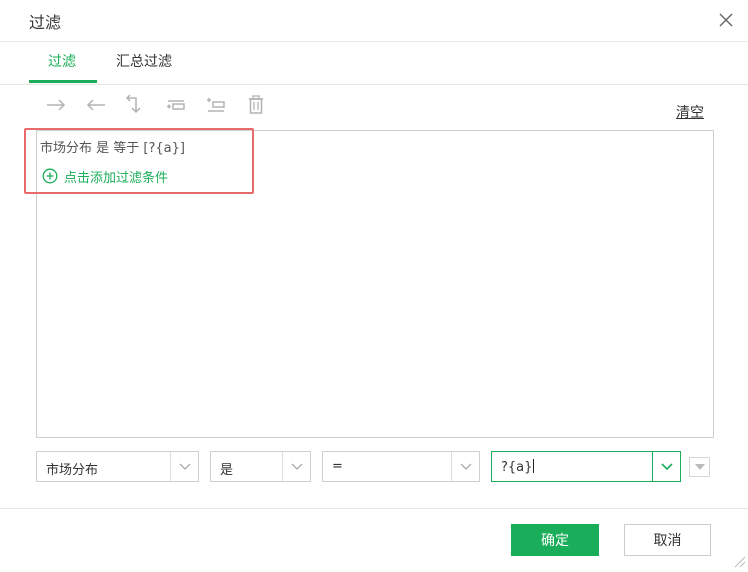 This screenshot has width=748, height=572. What do you see at coordinates (260, 466) in the screenshot?
I see `logic-select: 是` at bounding box center [260, 466].